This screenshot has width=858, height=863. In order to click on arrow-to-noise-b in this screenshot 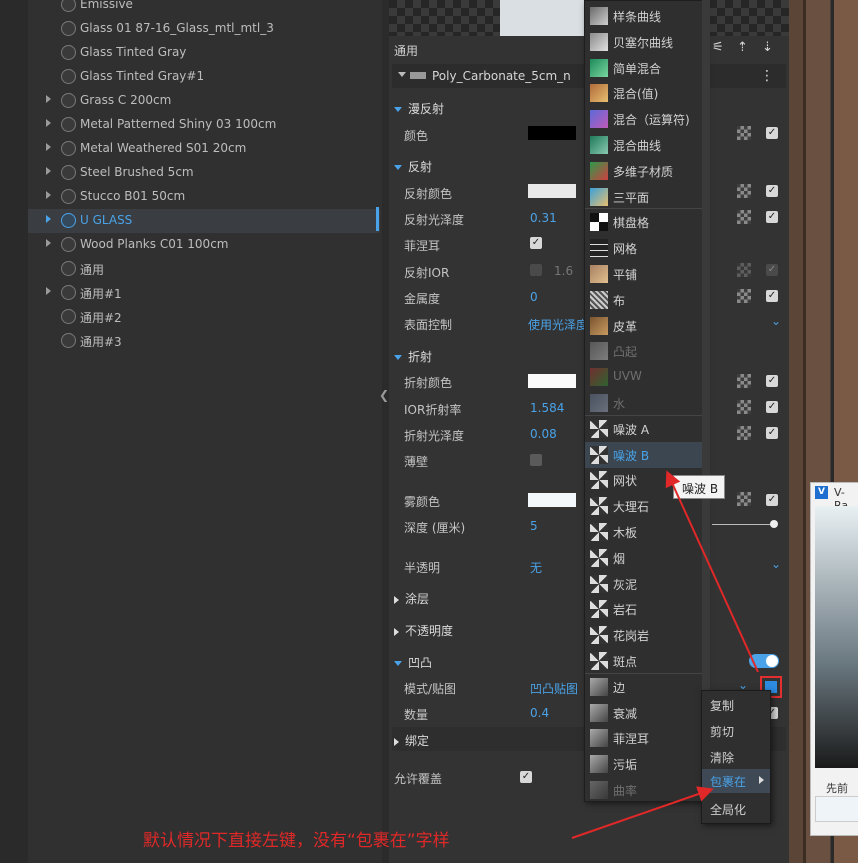, I will do `click(712, 571)`.